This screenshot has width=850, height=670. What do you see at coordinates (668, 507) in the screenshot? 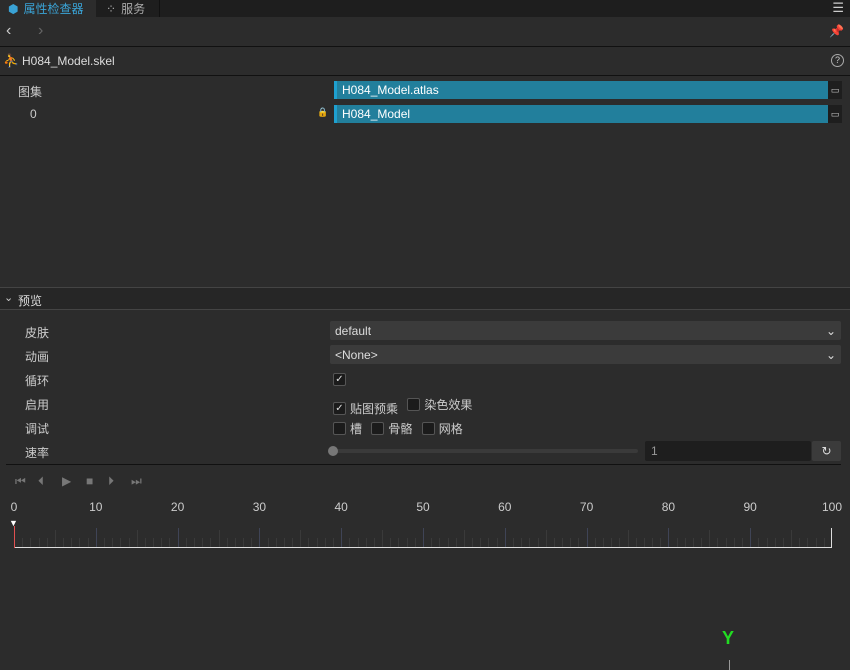
I see `timeline-tick-label: 80` at bounding box center [668, 507].